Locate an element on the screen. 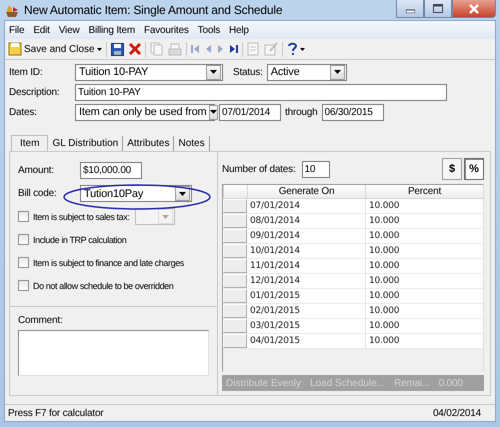  delete-button is located at coordinates (135, 49).